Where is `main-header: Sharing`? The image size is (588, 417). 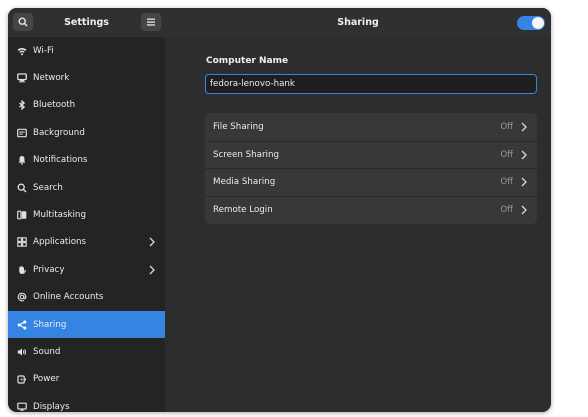
main-header: Sharing is located at coordinates (358, 22).